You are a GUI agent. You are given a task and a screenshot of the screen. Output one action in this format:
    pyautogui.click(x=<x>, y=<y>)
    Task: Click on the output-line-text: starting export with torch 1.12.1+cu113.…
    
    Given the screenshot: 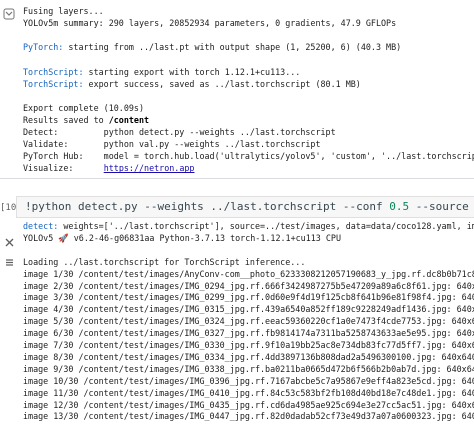 What is the action you would take?
    pyautogui.click(x=192, y=71)
    